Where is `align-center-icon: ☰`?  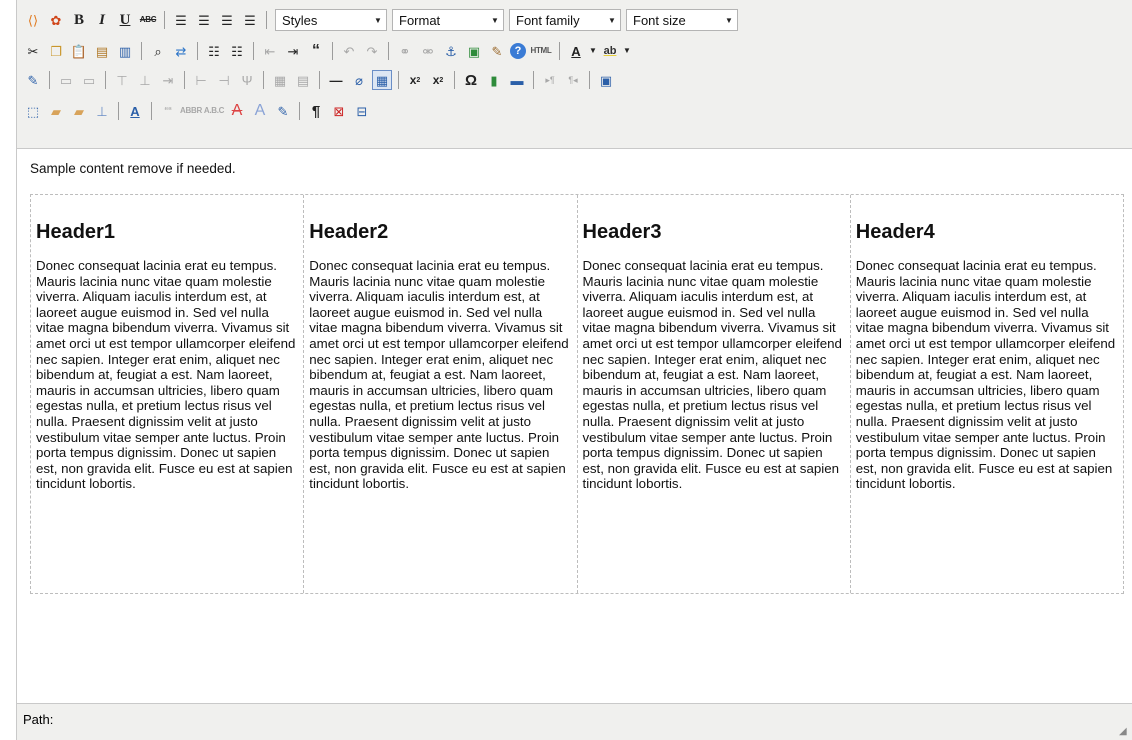 align-center-icon: ☰ is located at coordinates (204, 20).